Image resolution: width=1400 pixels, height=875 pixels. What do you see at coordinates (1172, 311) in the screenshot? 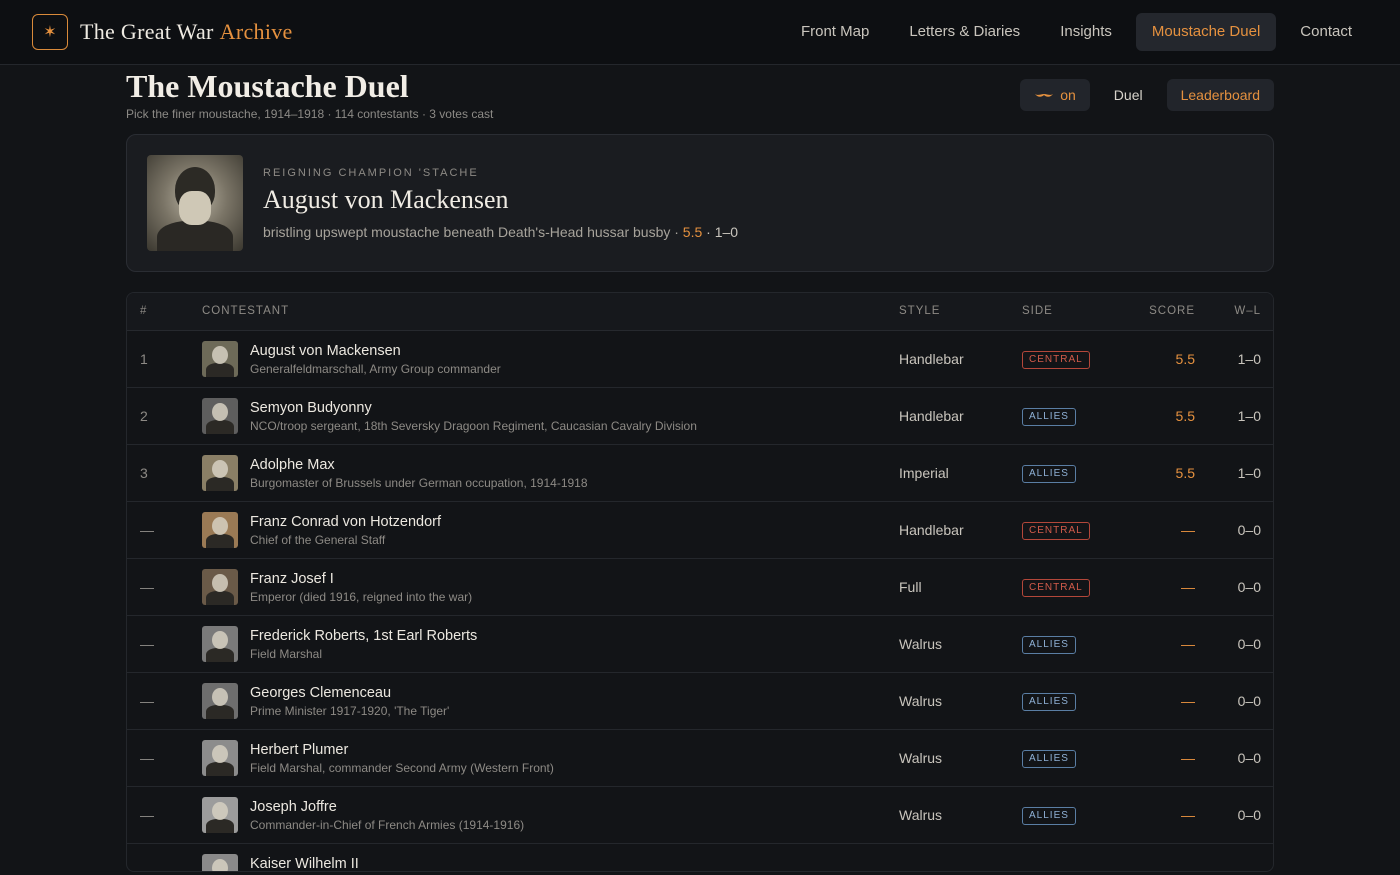
I see `header-score: SCORE` at bounding box center [1172, 311].